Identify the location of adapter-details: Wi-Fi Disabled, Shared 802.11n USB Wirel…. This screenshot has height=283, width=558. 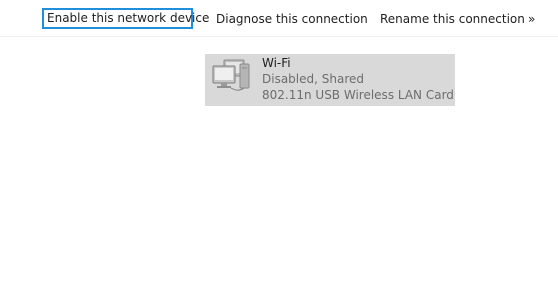
(358, 79).